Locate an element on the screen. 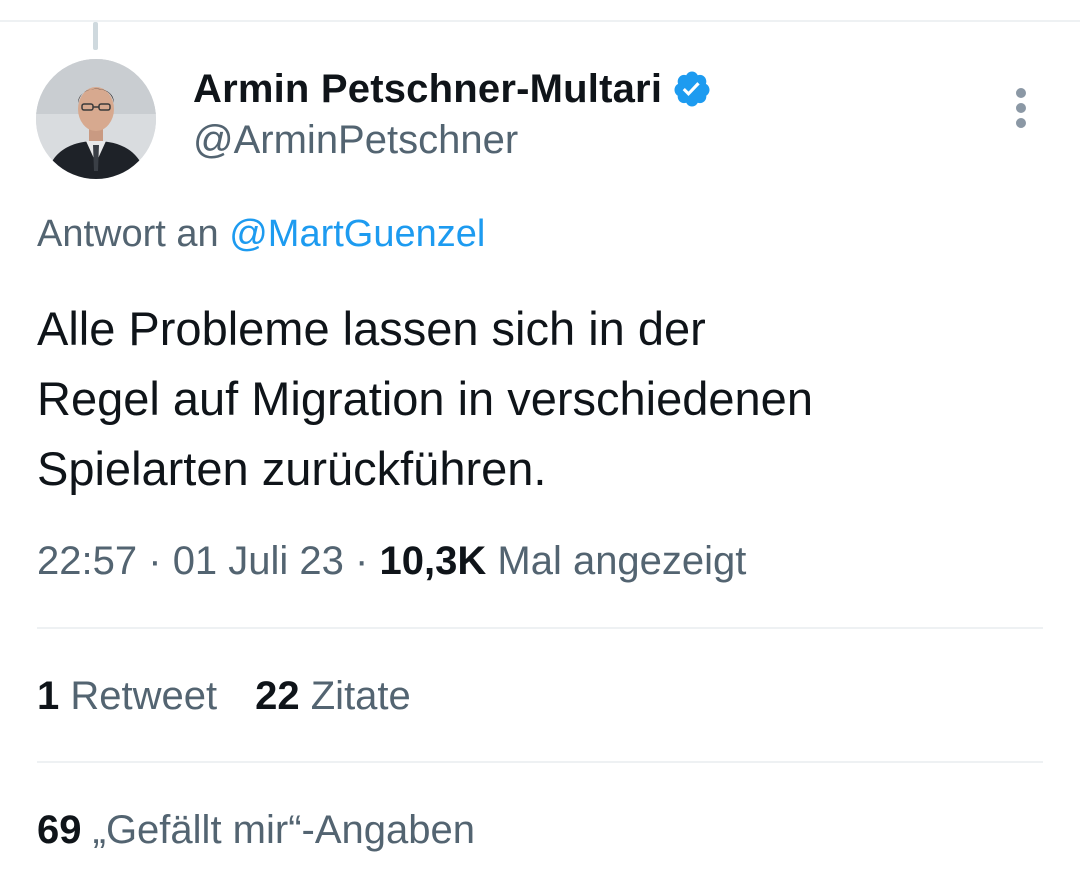 This screenshot has width=1080, height=895. tweet-text-line: Alle Probleme lassen sich in der is located at coordinates (371, 328).